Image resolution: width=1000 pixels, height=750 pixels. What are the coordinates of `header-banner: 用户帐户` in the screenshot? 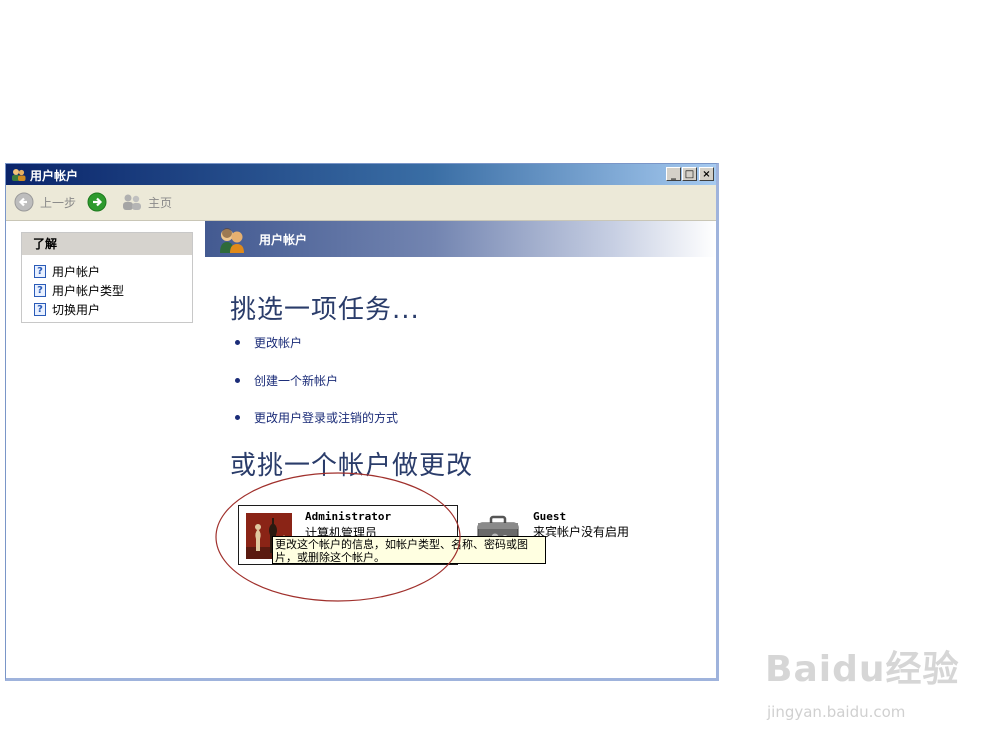 It's located at (460, 239).